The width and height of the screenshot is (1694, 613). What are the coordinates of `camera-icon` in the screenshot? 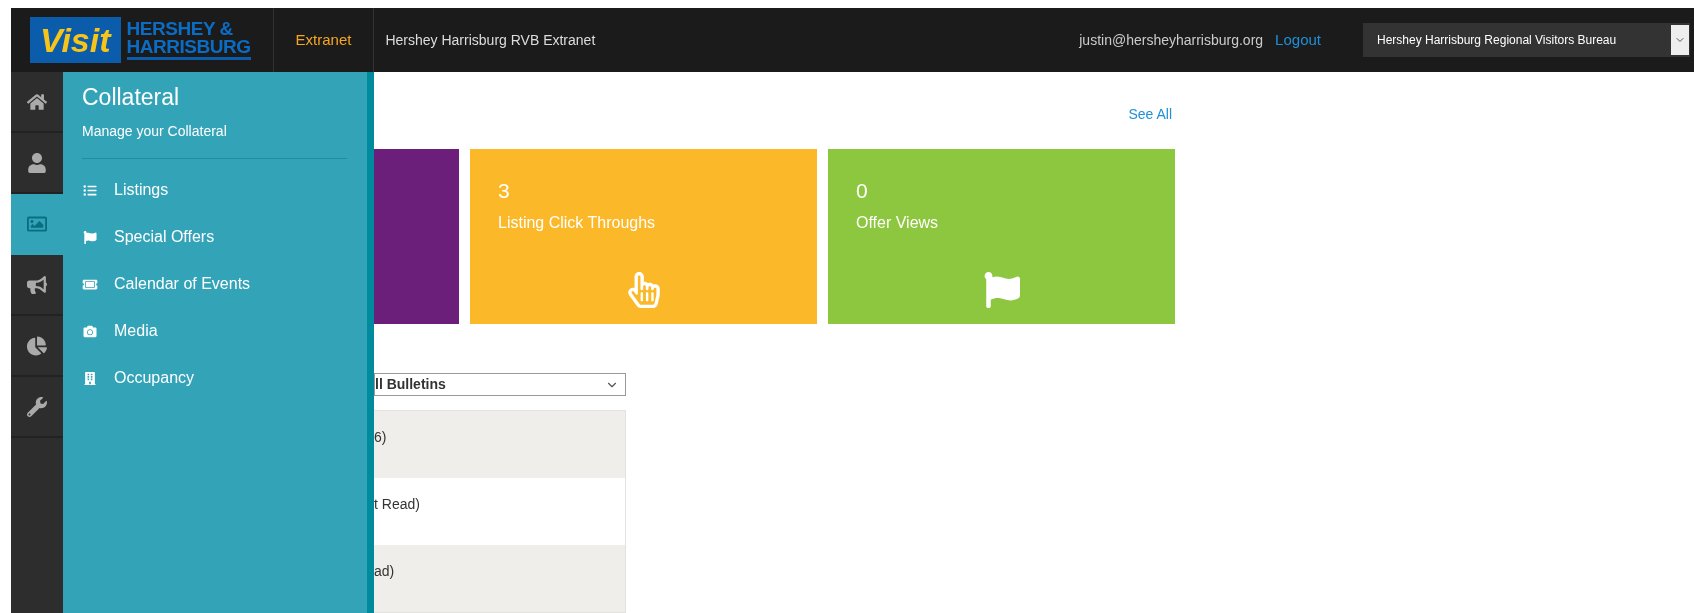 It's located at (90, 331).